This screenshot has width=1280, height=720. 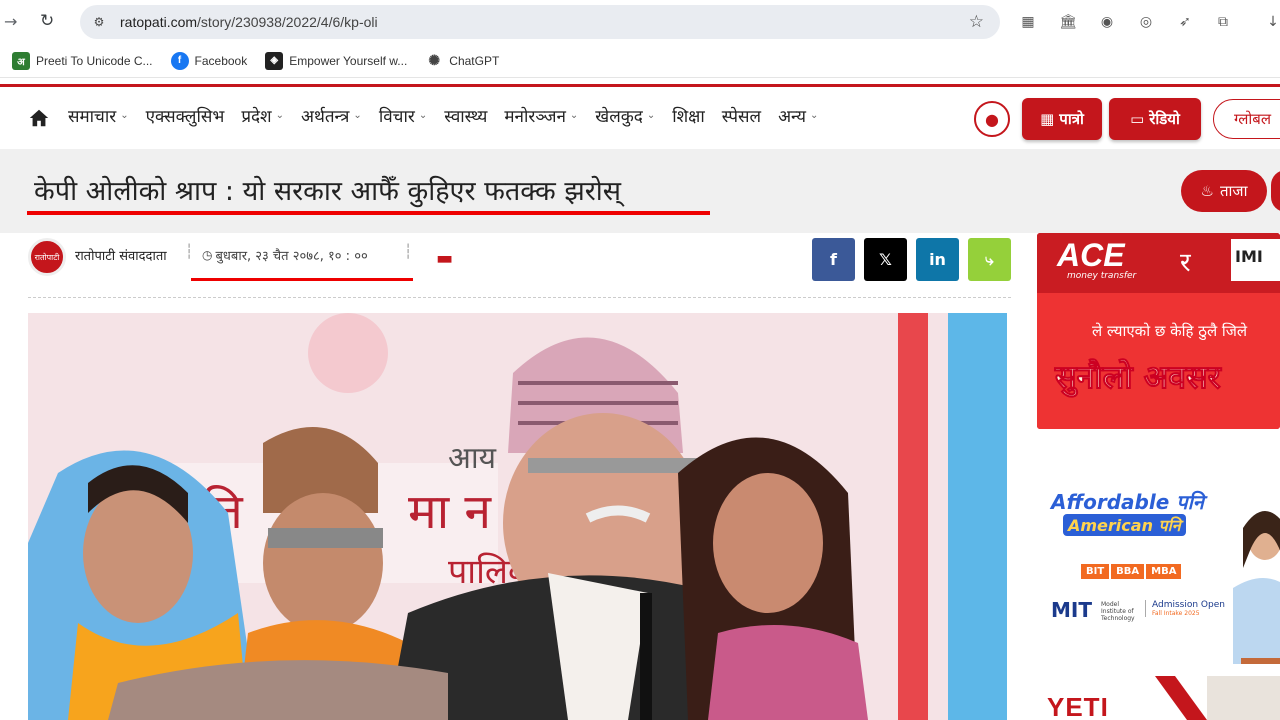 What do you see at coordinates (1176, 613) in the screenshot?
I see `intake-label: Fall Intake 2025` at bounding box center [1176, 613].